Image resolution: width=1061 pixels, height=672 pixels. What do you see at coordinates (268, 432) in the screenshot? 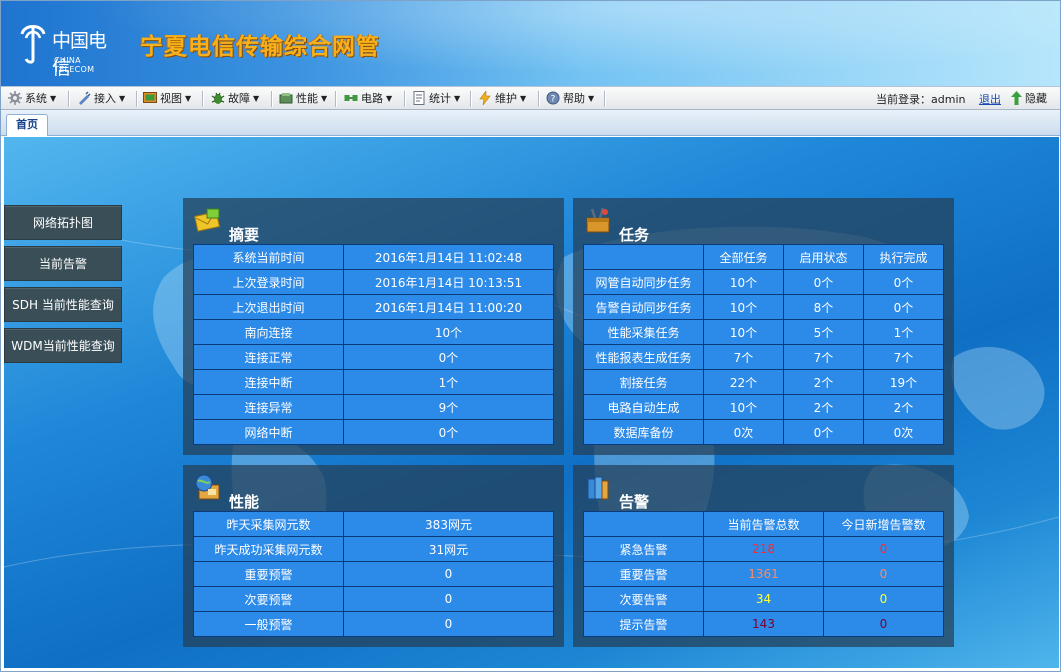
I see `row-label: 网络中断` at bounding box center [268, 432].